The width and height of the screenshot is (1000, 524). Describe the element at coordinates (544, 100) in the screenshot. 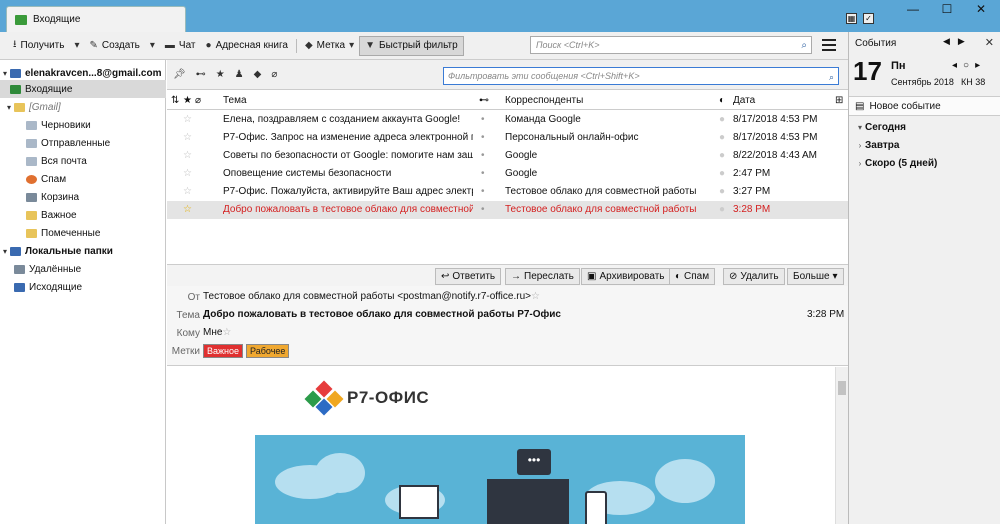

I see `column-correspondents: Корреспонденты` at that location.